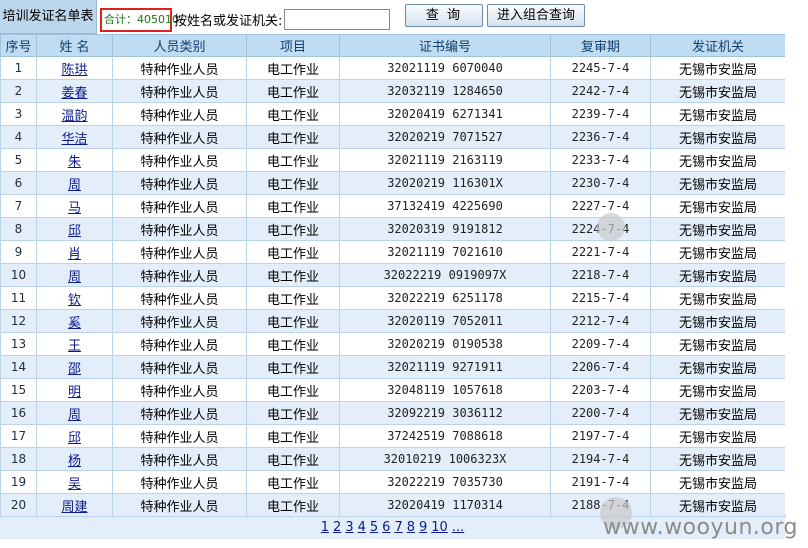  I want to click on person-name-link: 邵, so click(74, 369).